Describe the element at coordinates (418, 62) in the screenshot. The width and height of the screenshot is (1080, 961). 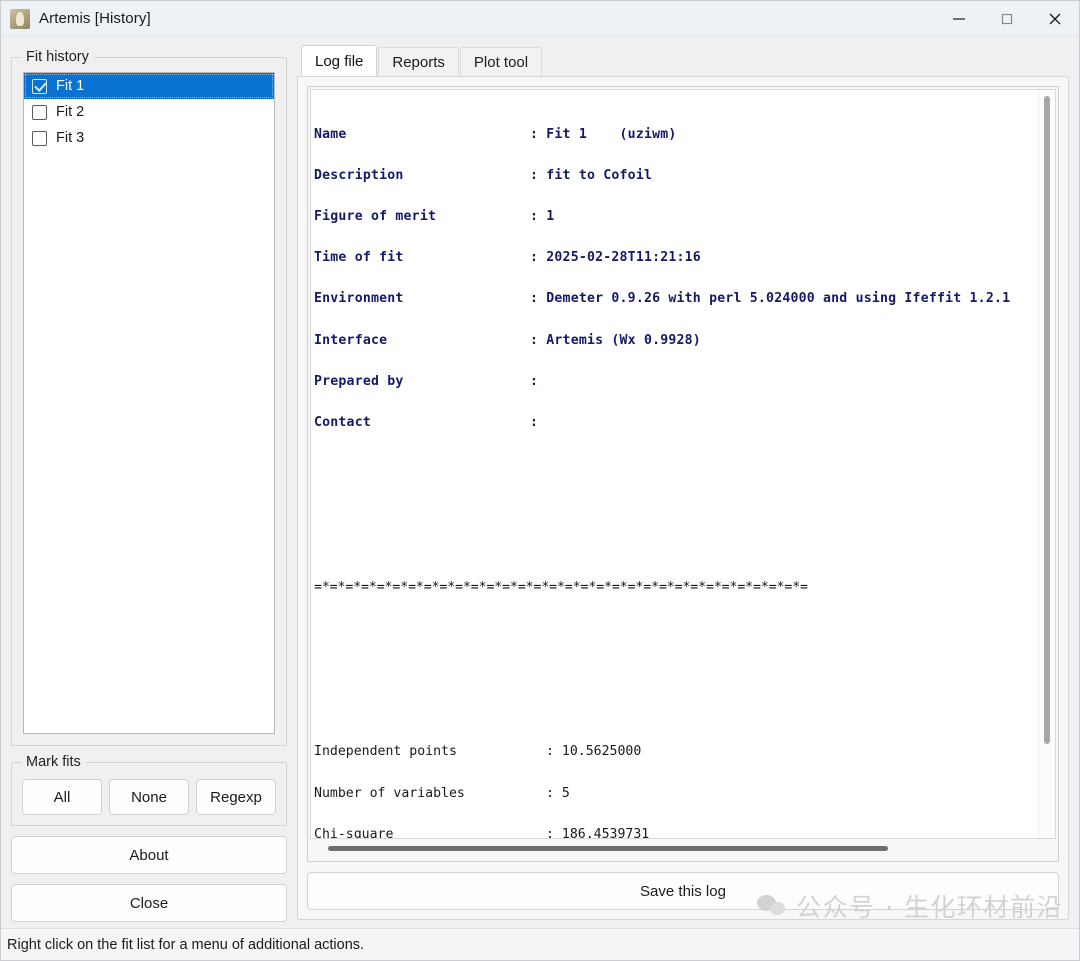
I see `tab-reports: Reports` at that location.